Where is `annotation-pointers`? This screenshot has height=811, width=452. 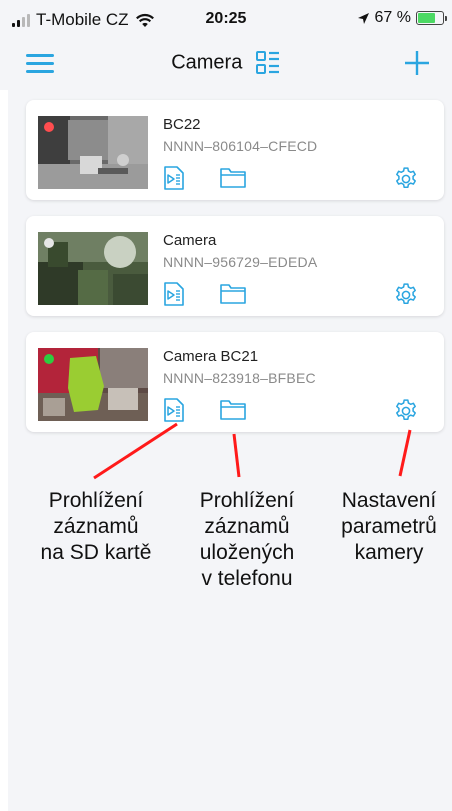
annotation-pointers is located at coordinates (252, 451).